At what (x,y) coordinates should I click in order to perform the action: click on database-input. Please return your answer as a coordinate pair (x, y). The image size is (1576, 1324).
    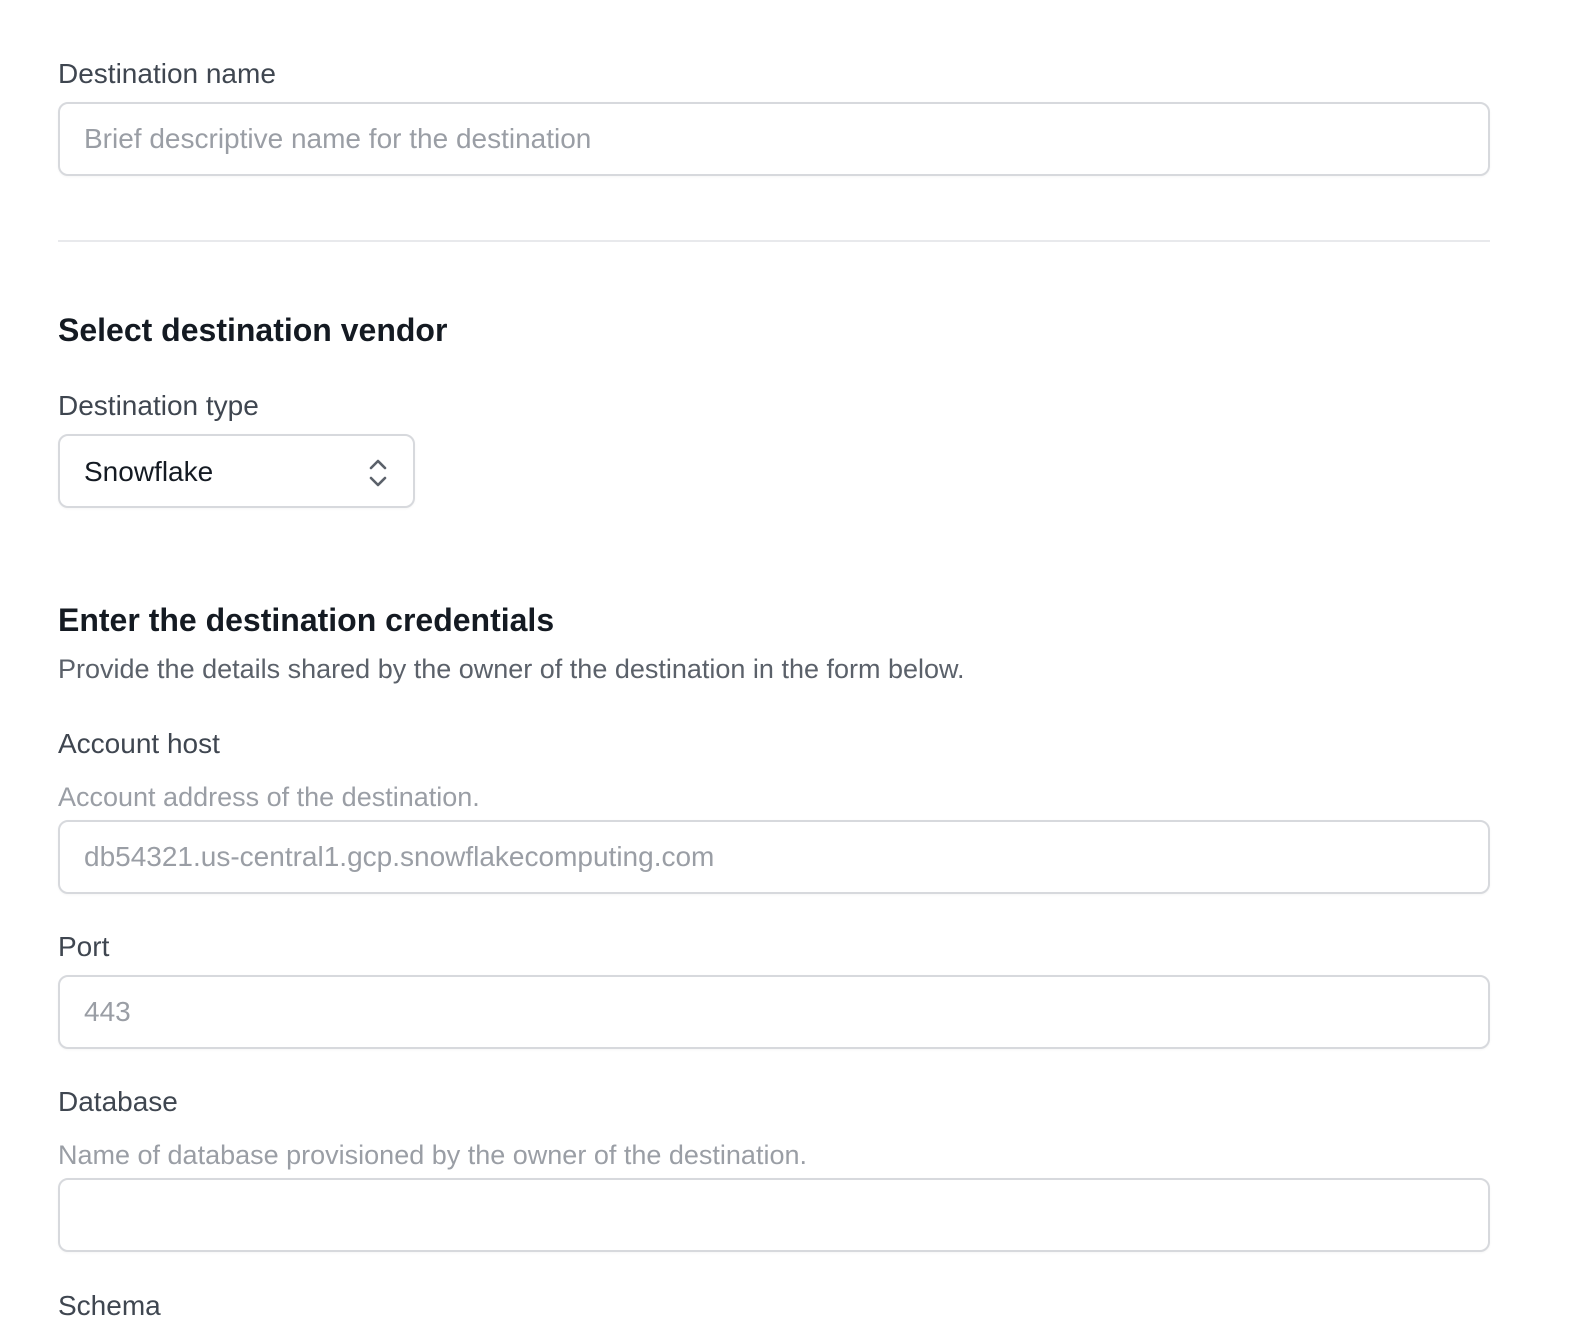
    Looking at the image, I should click on (774, 1215).